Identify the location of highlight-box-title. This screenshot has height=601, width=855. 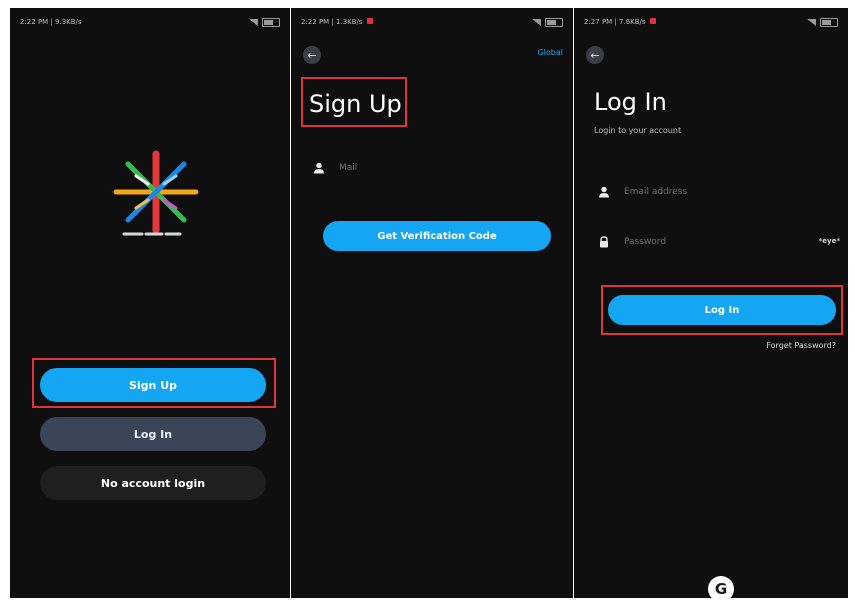
(354, 102).